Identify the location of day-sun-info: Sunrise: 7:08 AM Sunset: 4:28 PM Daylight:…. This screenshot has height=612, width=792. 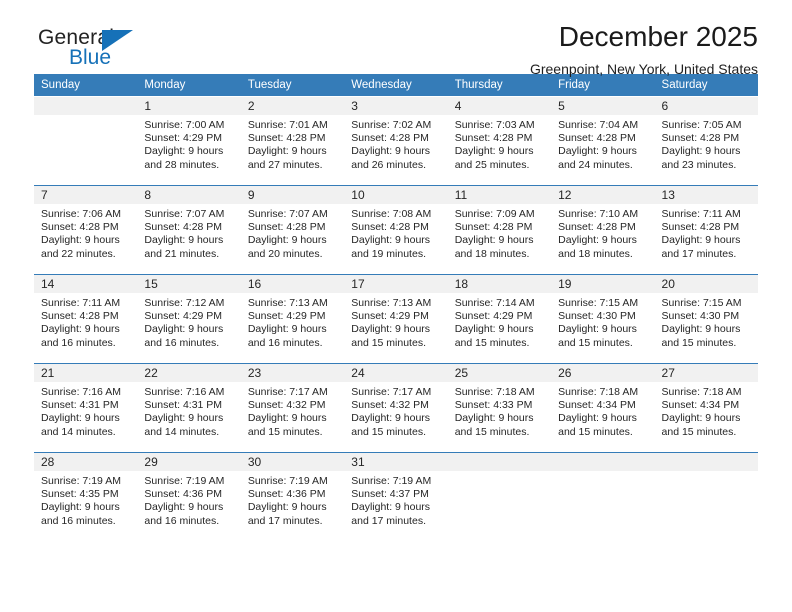
(395, 232).